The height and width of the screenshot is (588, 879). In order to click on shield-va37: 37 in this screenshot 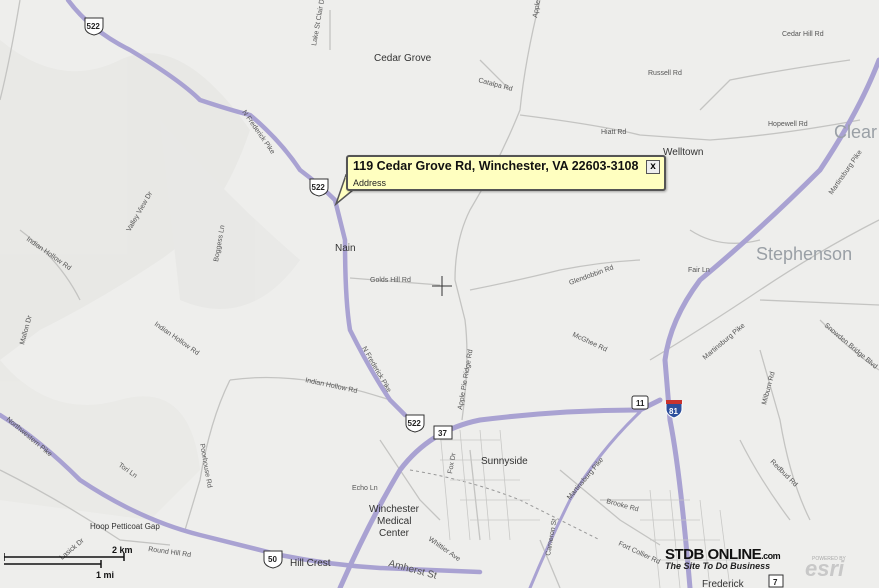, I will do `click(443, 432)`.